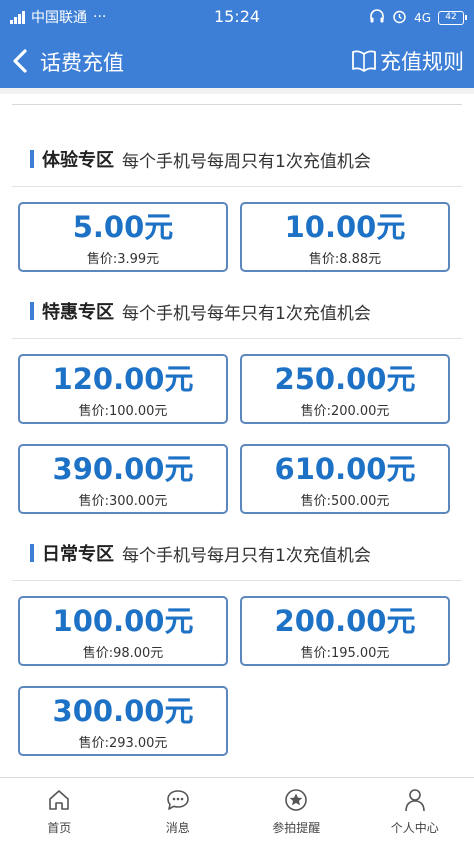  Describe the element at coordinates (246, 555) in the screenshot. I see `section-description: 每个手机号每月只有1次充值机会` at that location.